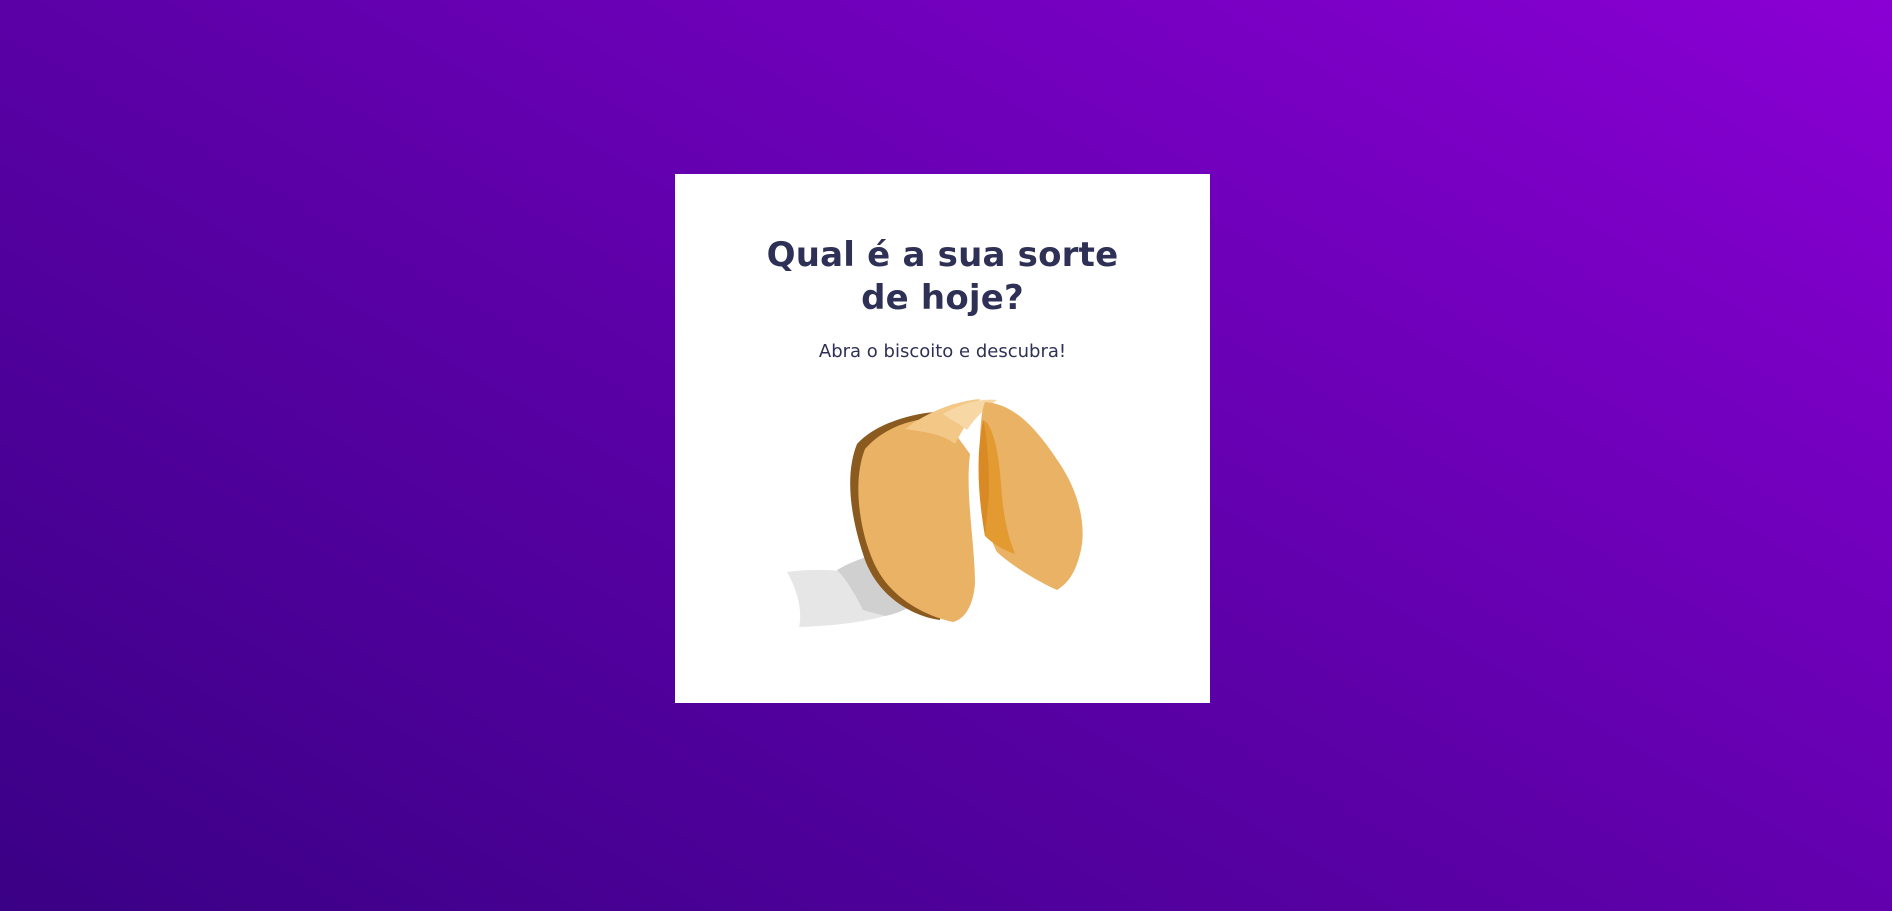  What do you see at coordinates (942, 351) in the screenshot?
I see `instruction-text: Abra o biscoito e descubra!` at bounding box center [942, 351].